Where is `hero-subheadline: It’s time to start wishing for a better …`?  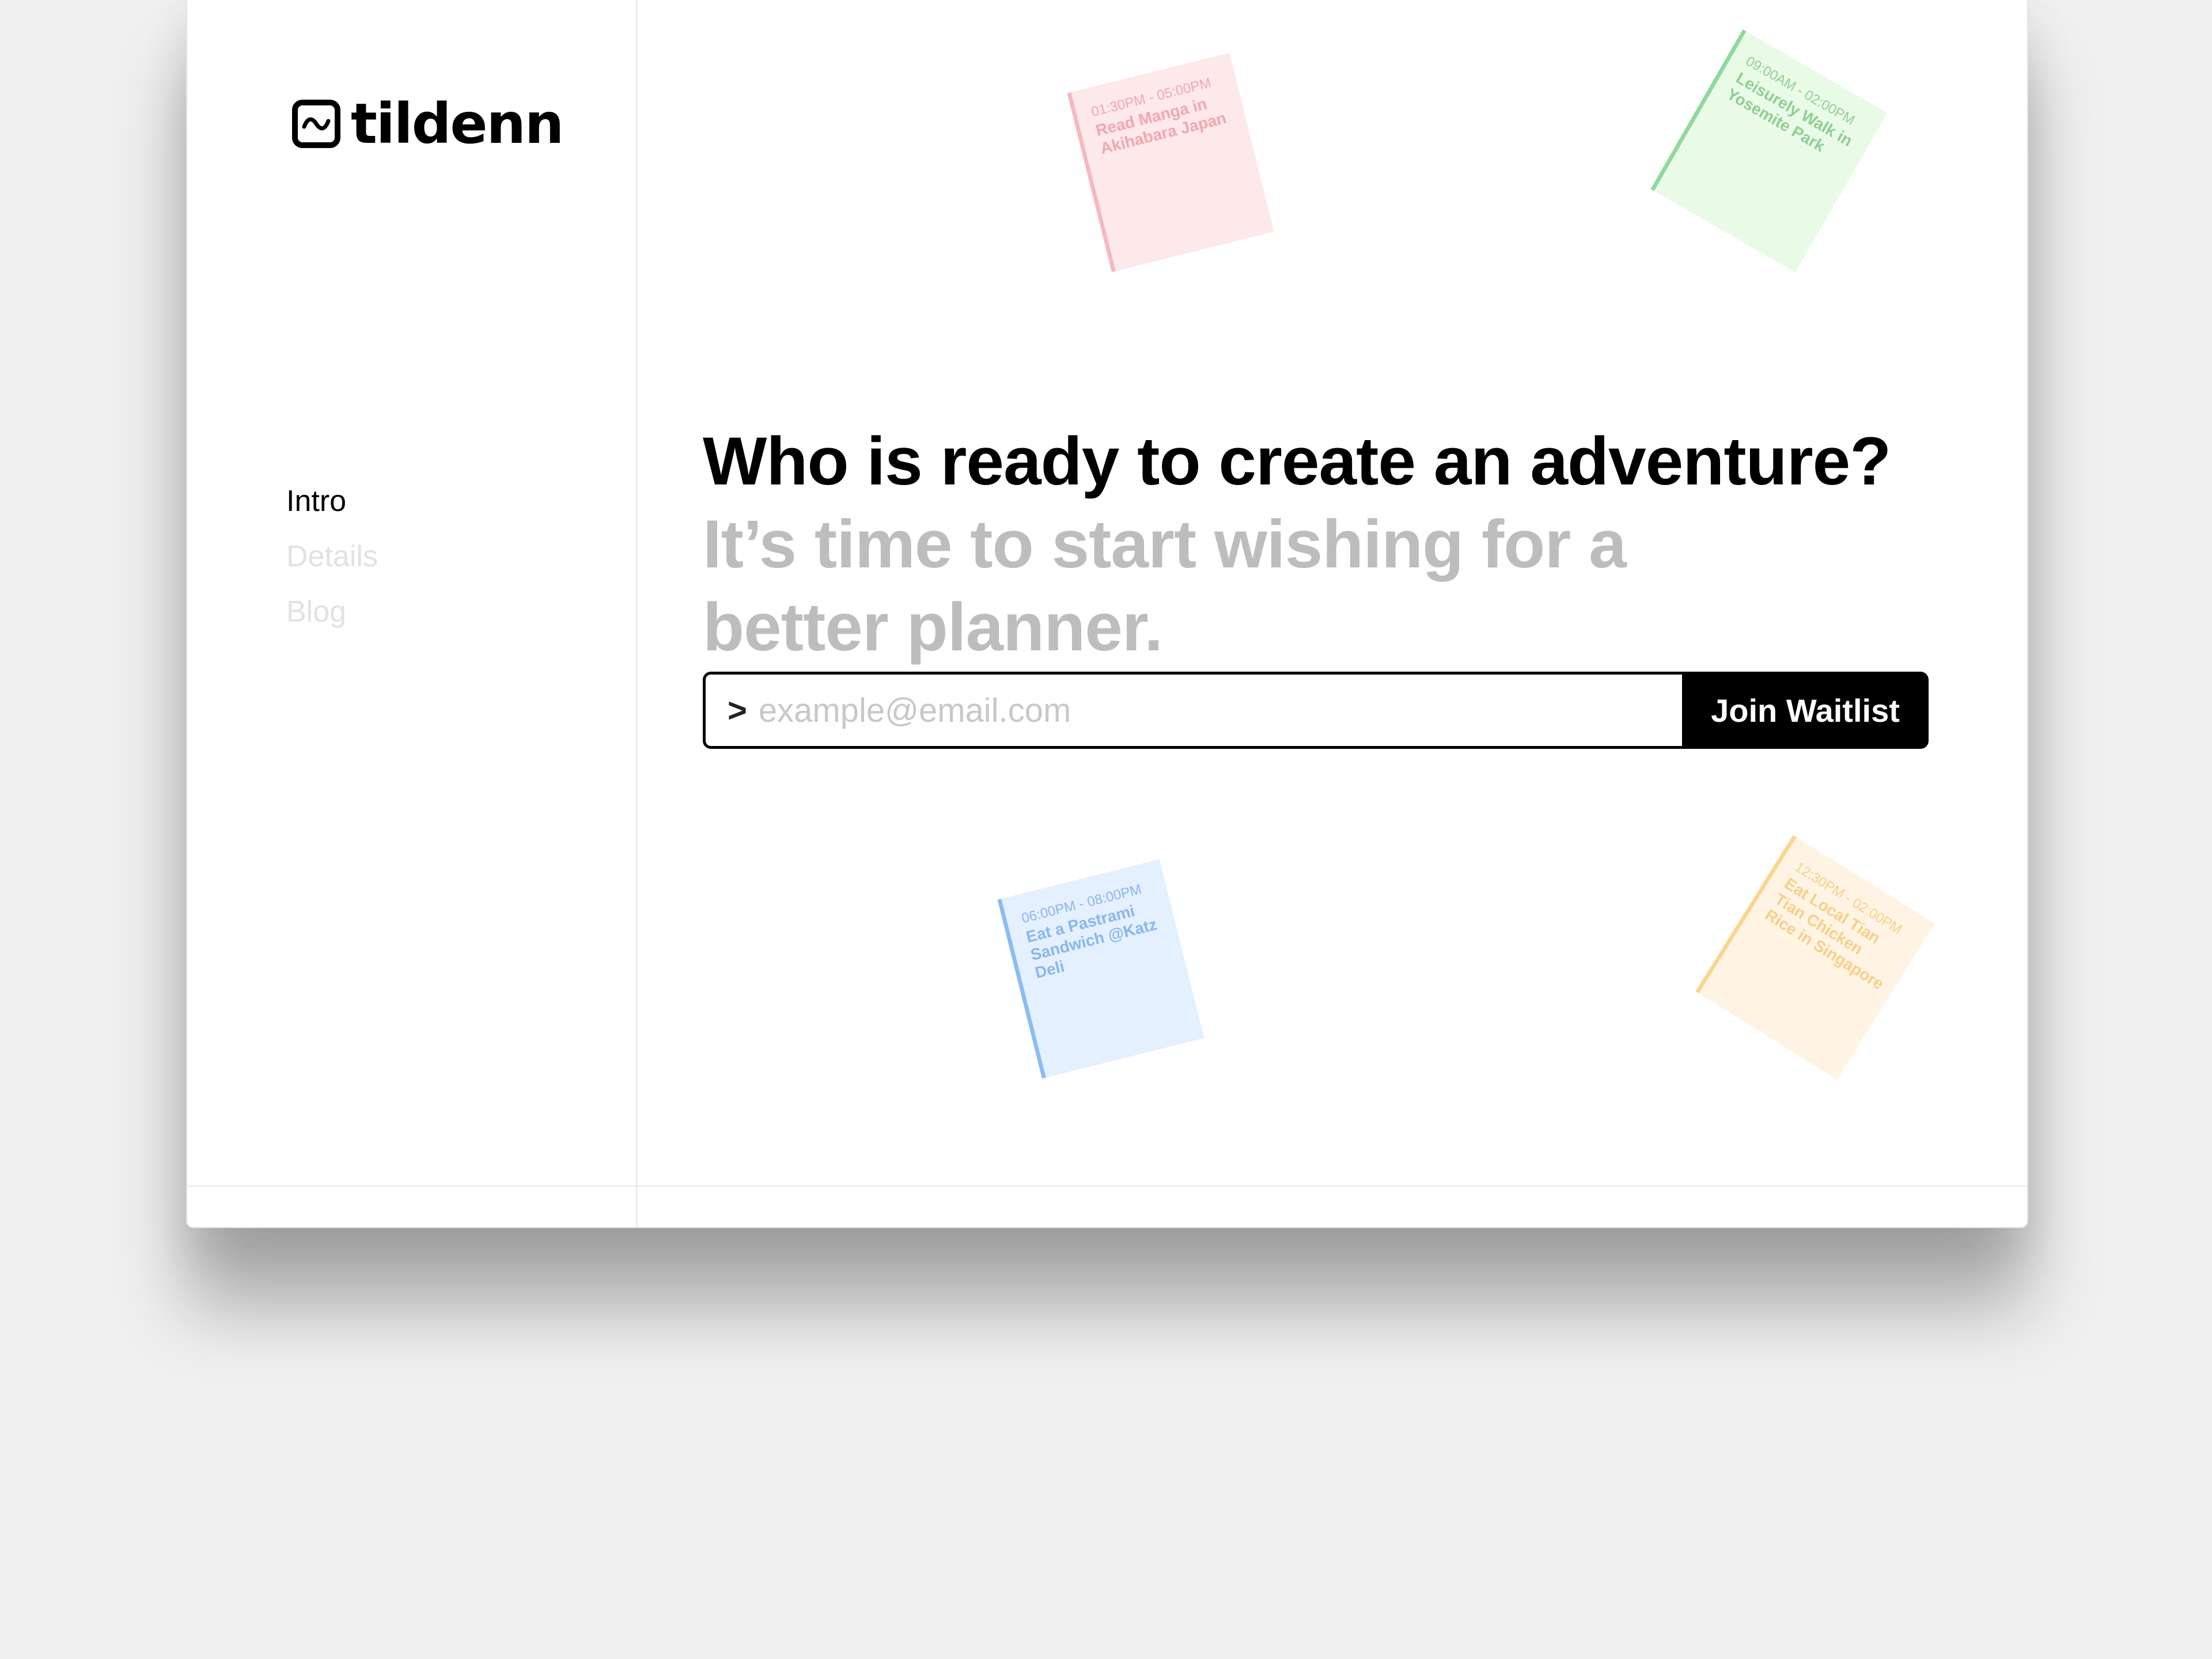 hero-subheadline: It’s time to start wishing for a better … is located at coordinates (1165, 586).